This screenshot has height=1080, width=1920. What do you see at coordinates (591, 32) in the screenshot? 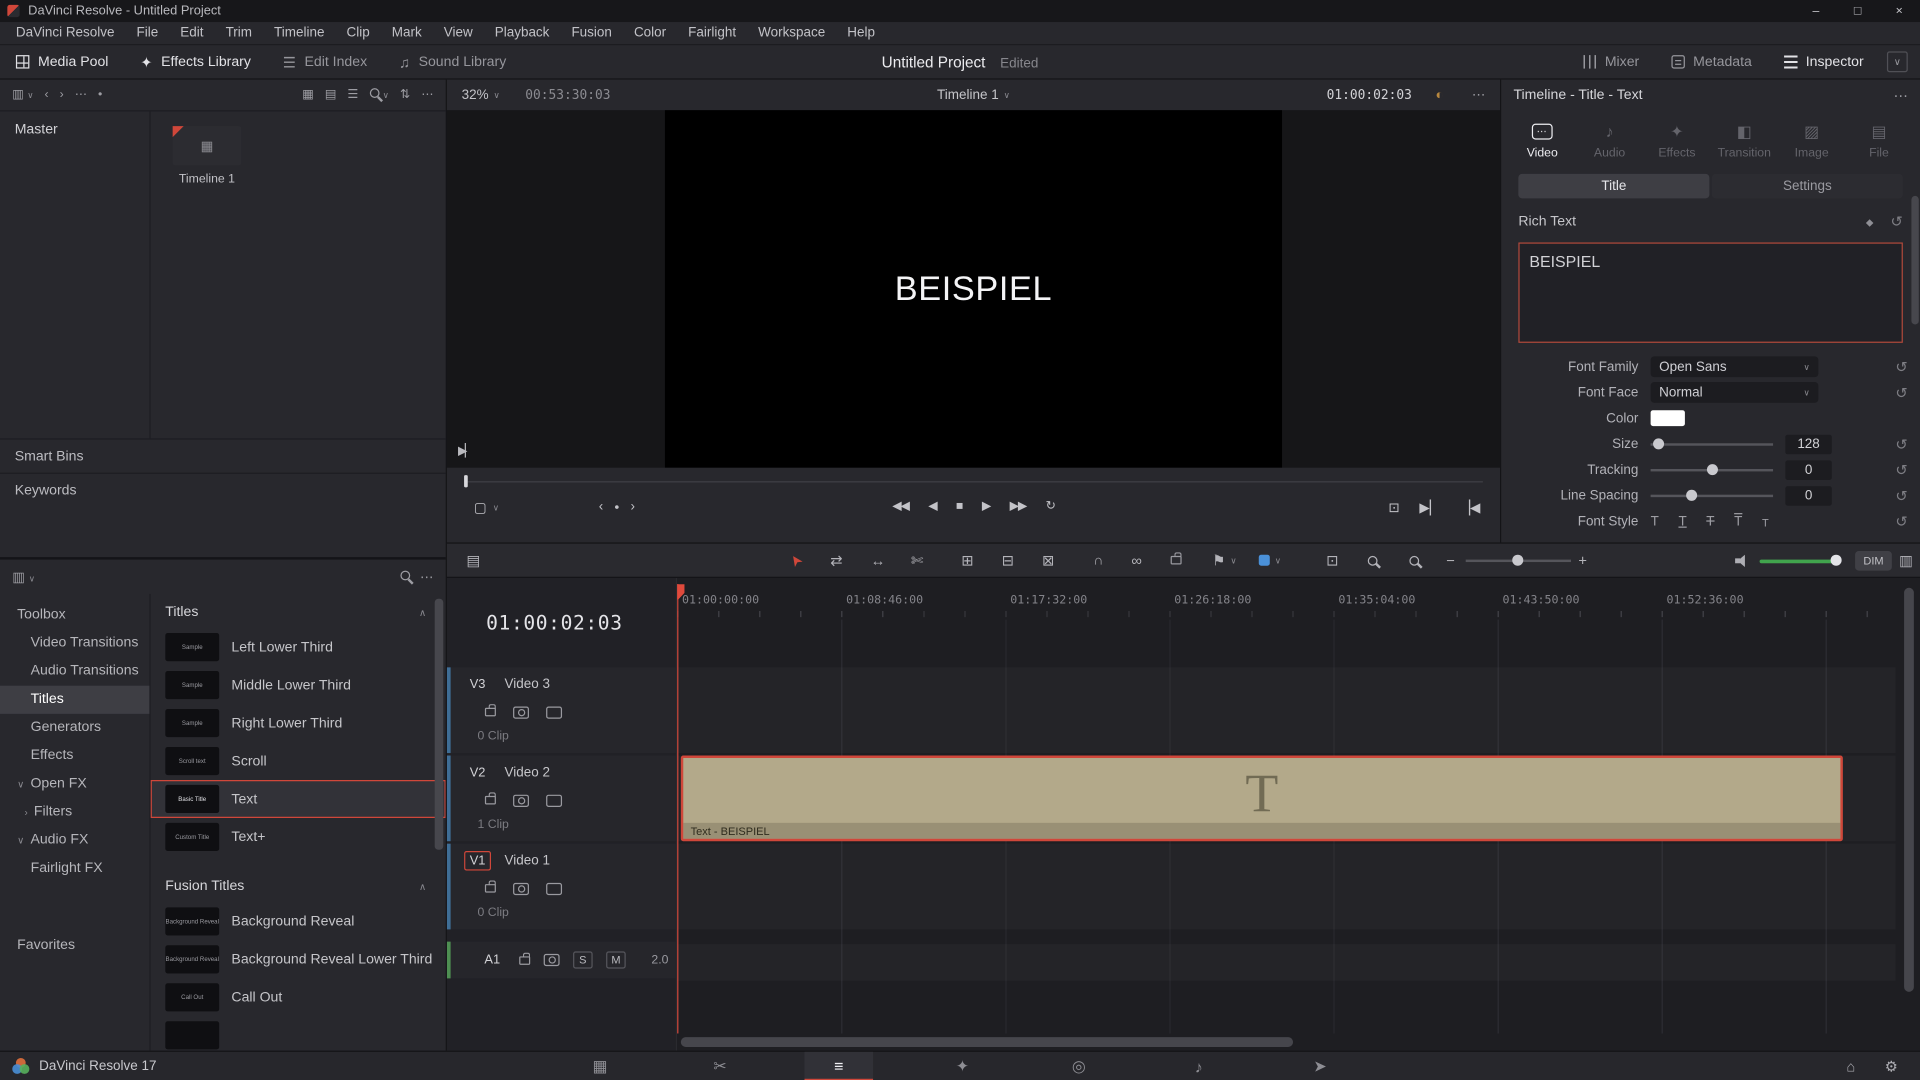
I see `menu-fusion: Fusion` at bounding box center [591, 32].